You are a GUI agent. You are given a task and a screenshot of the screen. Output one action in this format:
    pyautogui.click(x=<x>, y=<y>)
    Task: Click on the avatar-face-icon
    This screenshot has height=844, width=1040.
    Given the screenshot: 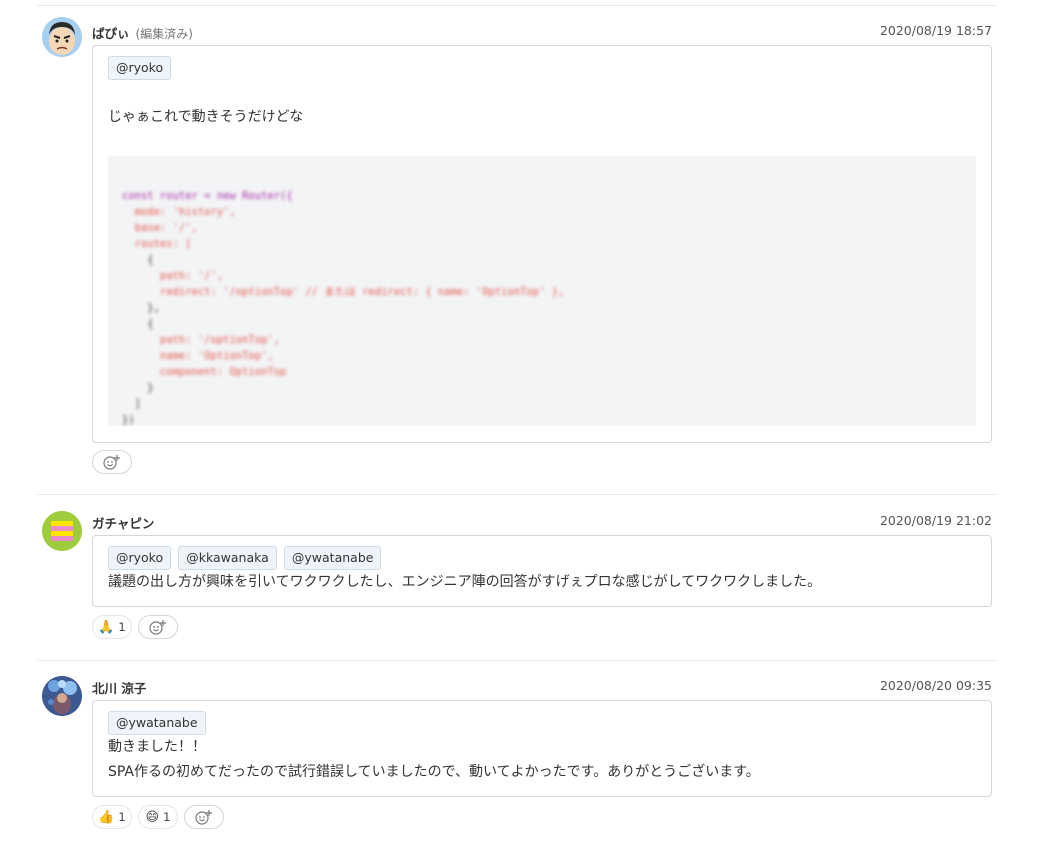 What is the action you would take?
    pyautogui.click(x=62, y=37)
    